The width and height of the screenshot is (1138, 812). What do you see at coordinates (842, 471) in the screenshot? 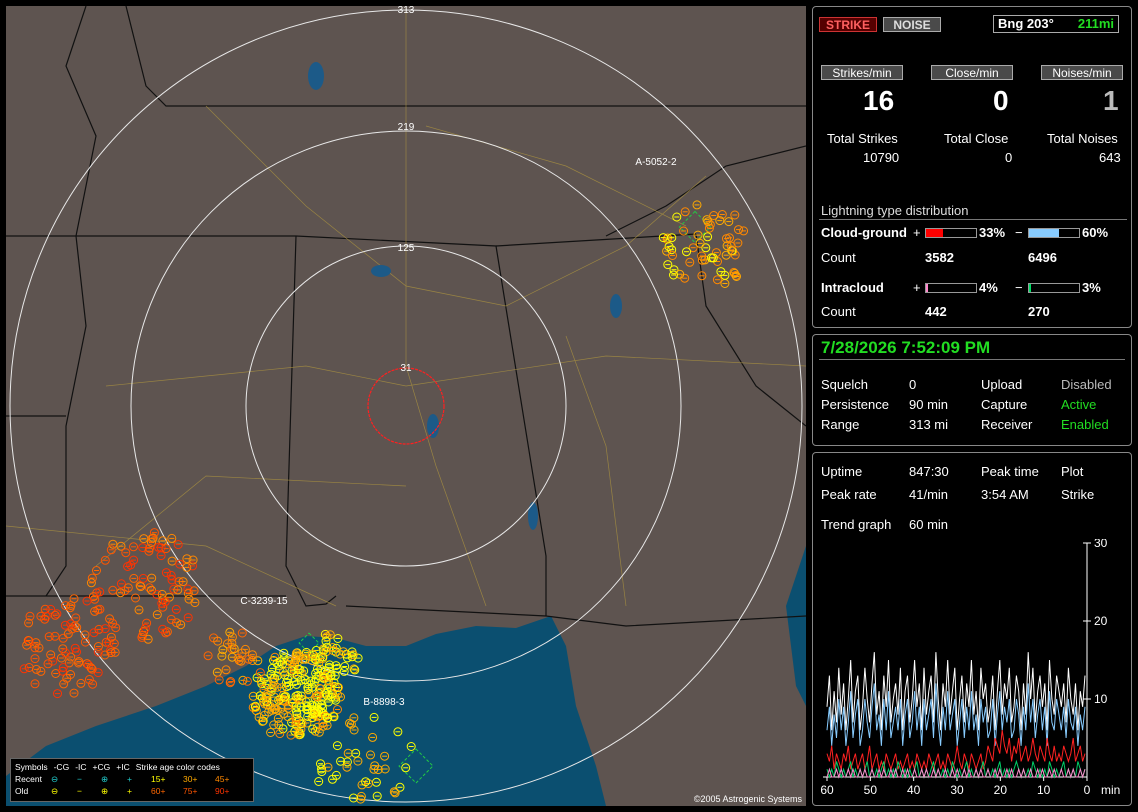
I see `uptime-label: Uptime` at bounding box center [842, 471].